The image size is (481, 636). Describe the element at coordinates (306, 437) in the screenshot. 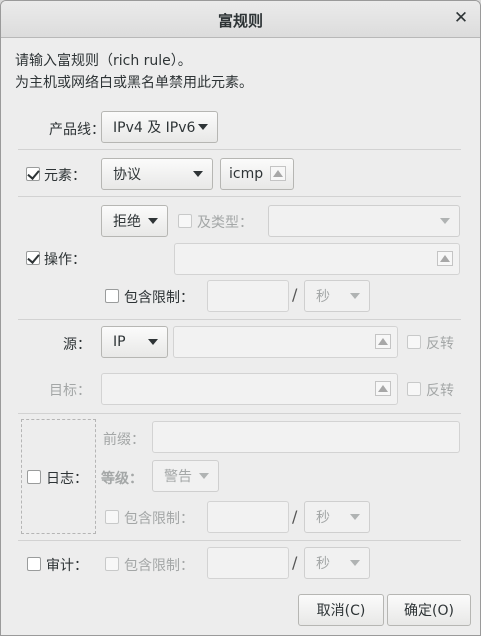

I see `log-prefix-input` at that location.